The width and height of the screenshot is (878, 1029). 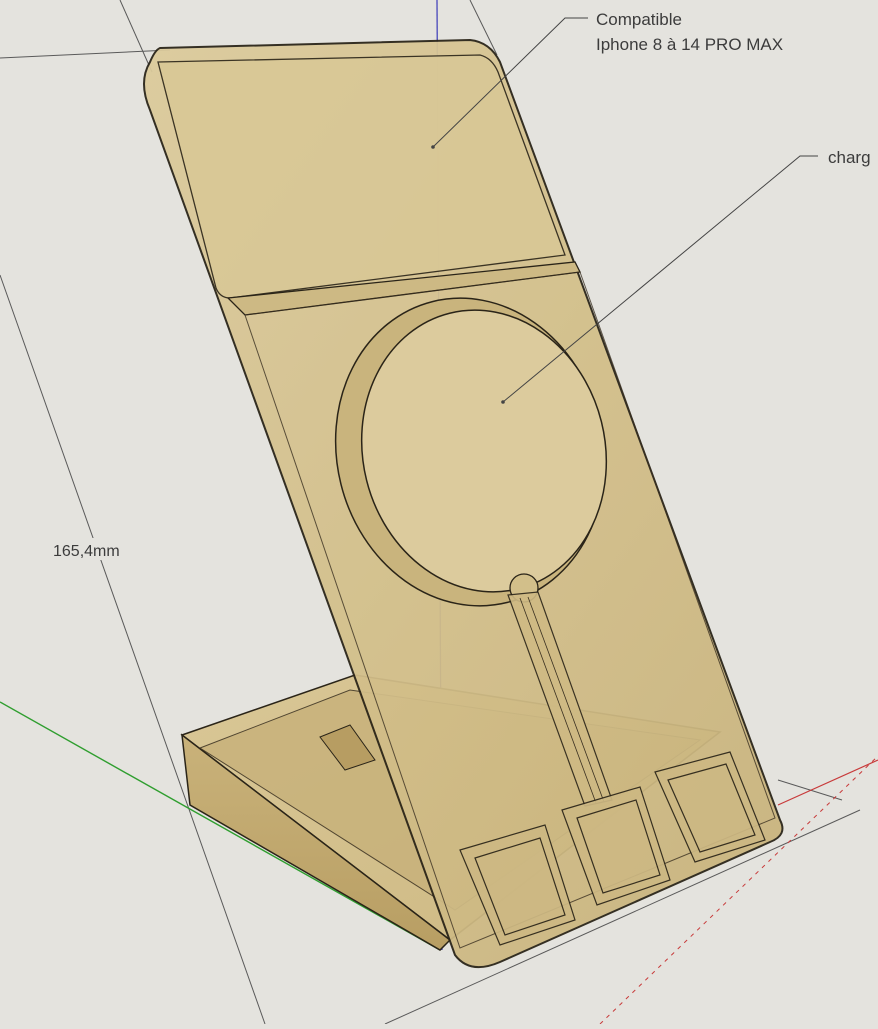 I want to click on height-dimension-label: 165,4mm, so click(x=86, y=551).